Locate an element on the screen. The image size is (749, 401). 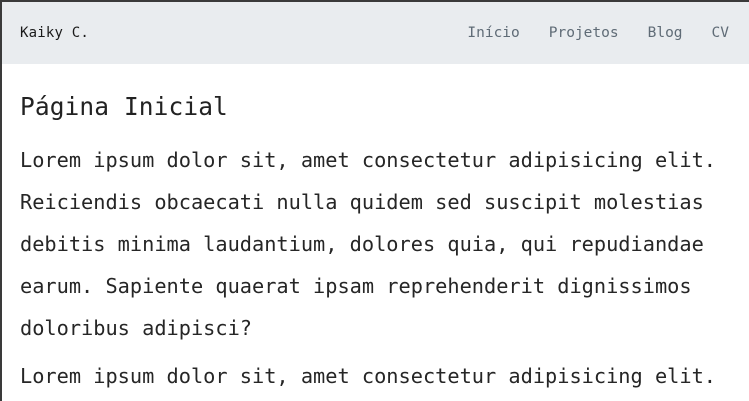
nav-link-inicio: Início is located at coordinates (493, 33).